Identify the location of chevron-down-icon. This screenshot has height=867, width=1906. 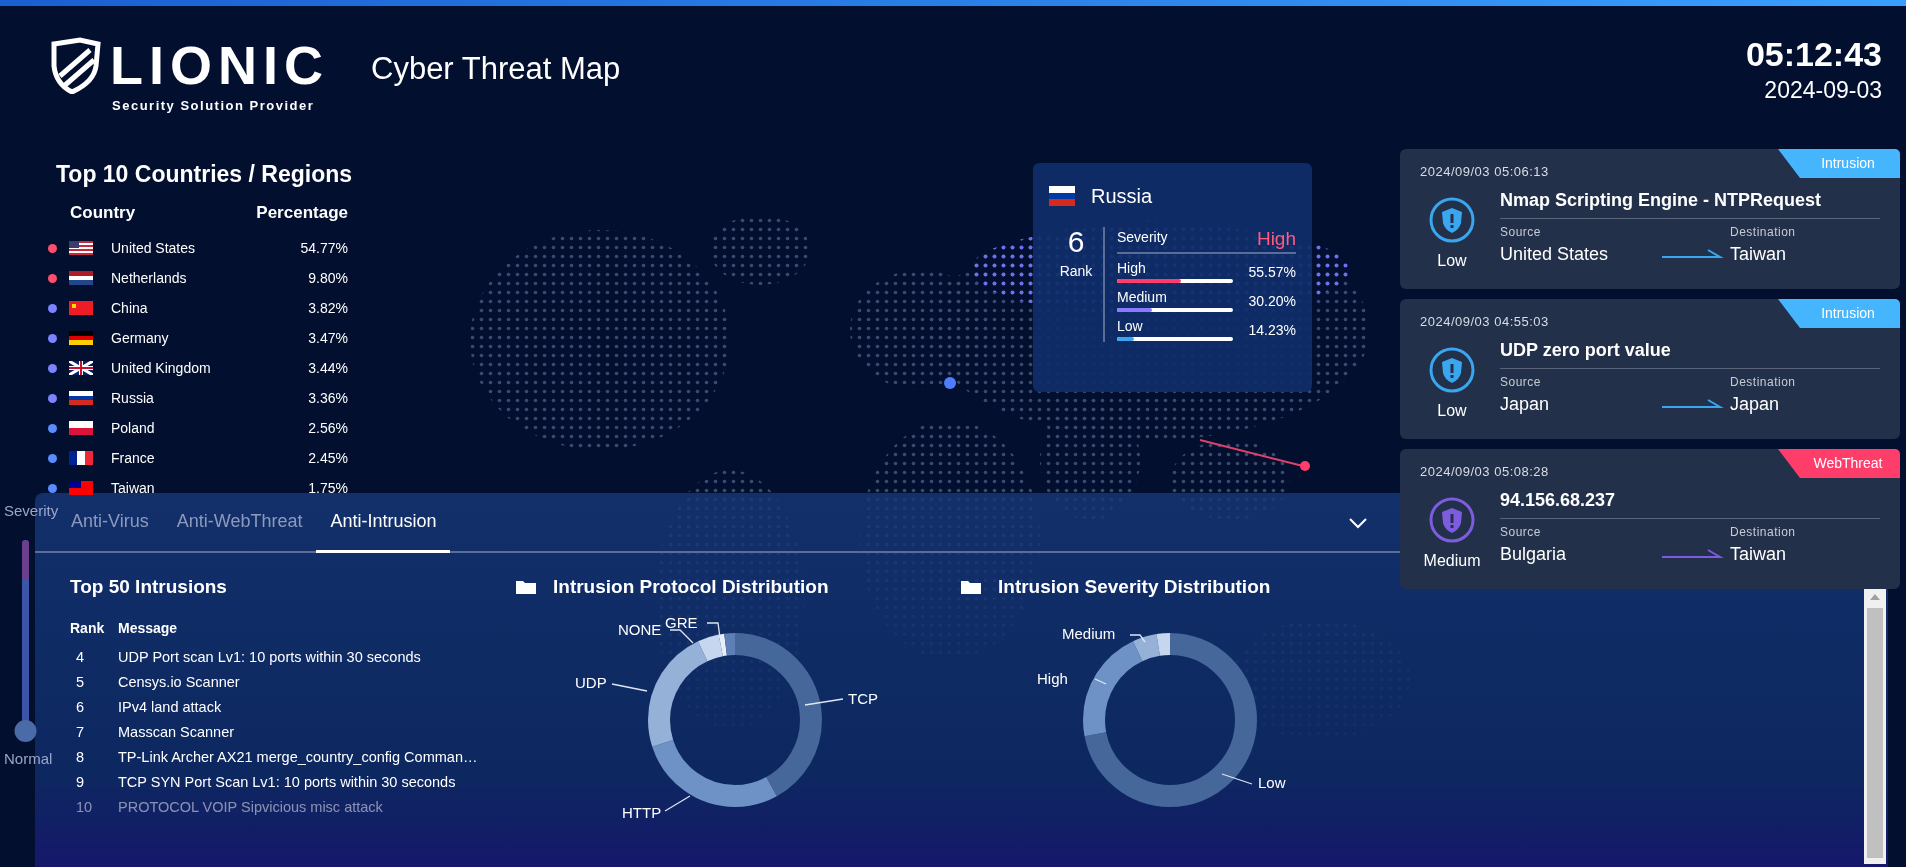
(1358, 523).